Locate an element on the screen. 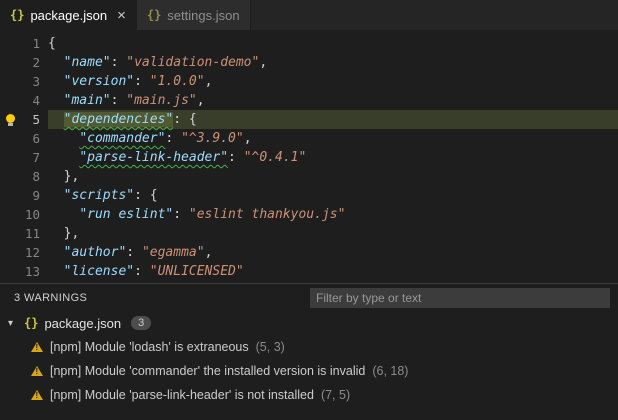 The image size is (618, 420). line-number: 1 is located at coordinates (36, 43).